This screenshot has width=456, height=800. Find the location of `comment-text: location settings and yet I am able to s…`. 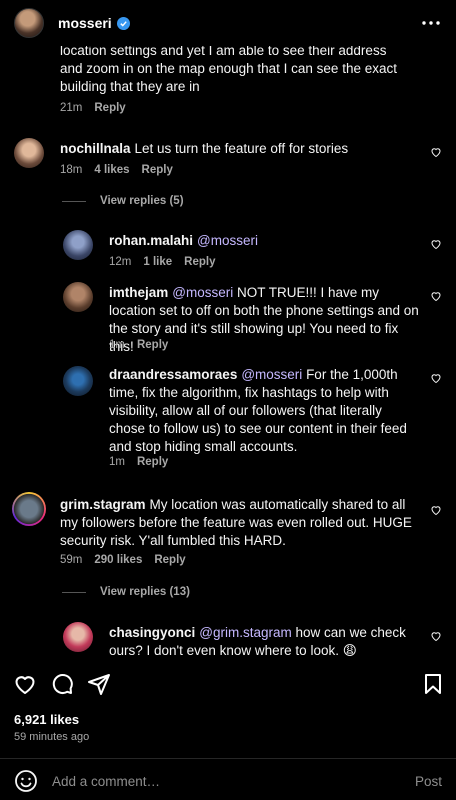

comment-text: location settings and yet I am able to s… is located at coordinates (228, 70).